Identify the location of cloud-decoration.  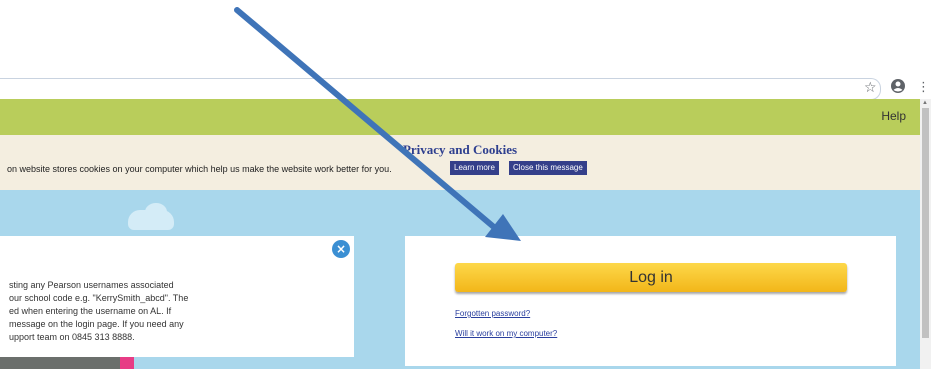
(156, 212).